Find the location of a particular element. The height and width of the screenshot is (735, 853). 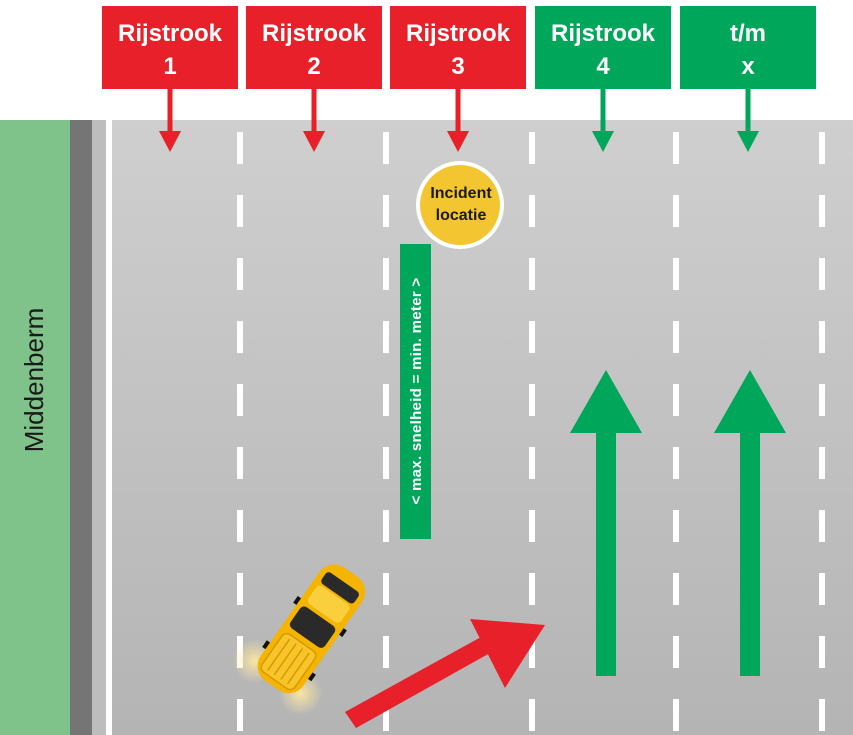

shoulder is located at coordinates (99, 427).